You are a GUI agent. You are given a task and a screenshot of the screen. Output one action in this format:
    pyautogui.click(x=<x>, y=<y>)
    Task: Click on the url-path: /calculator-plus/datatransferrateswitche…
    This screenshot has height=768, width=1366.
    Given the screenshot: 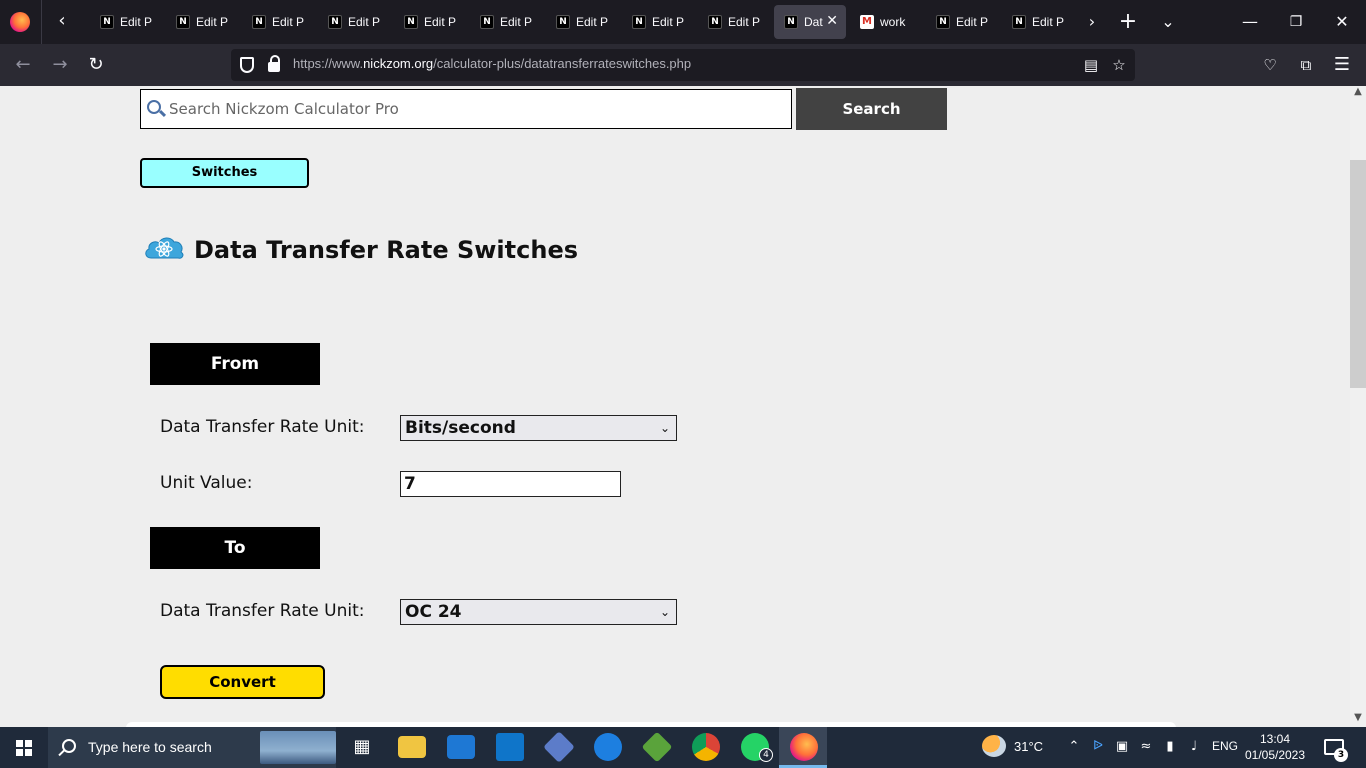 What is the action you would take?
    pyautogui.click(x=562, y=63)
    